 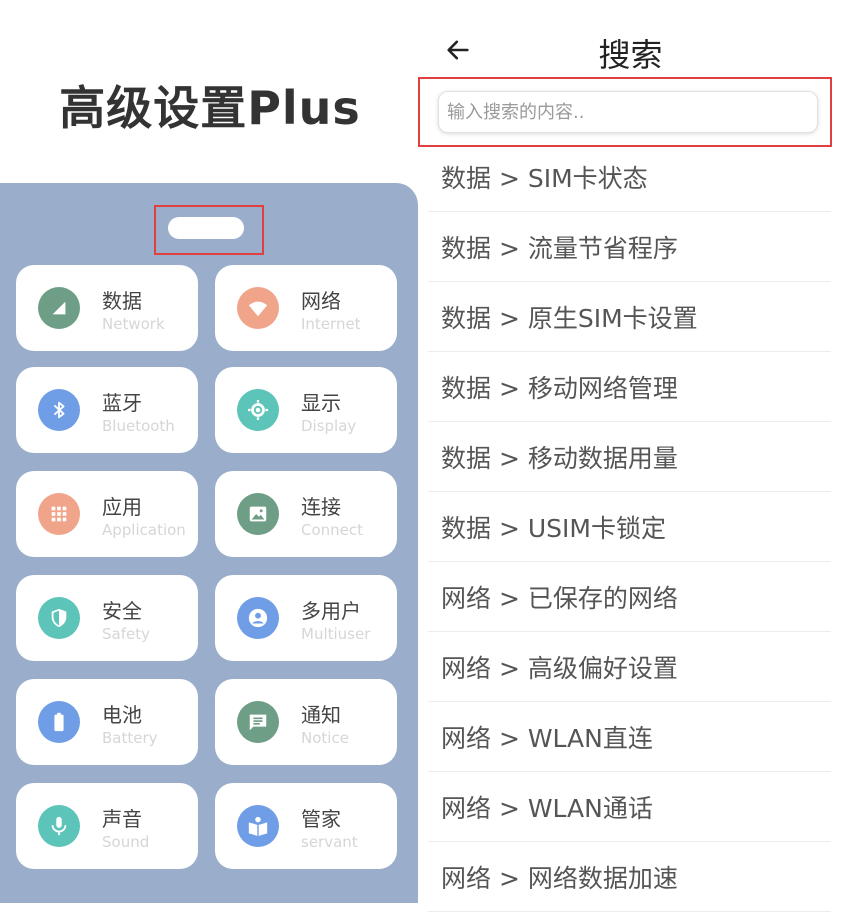 What do you see at coordinates (329, 426) in the screenshot?
I see `tile-sublabel: Display` at bounding box center [329, 426].